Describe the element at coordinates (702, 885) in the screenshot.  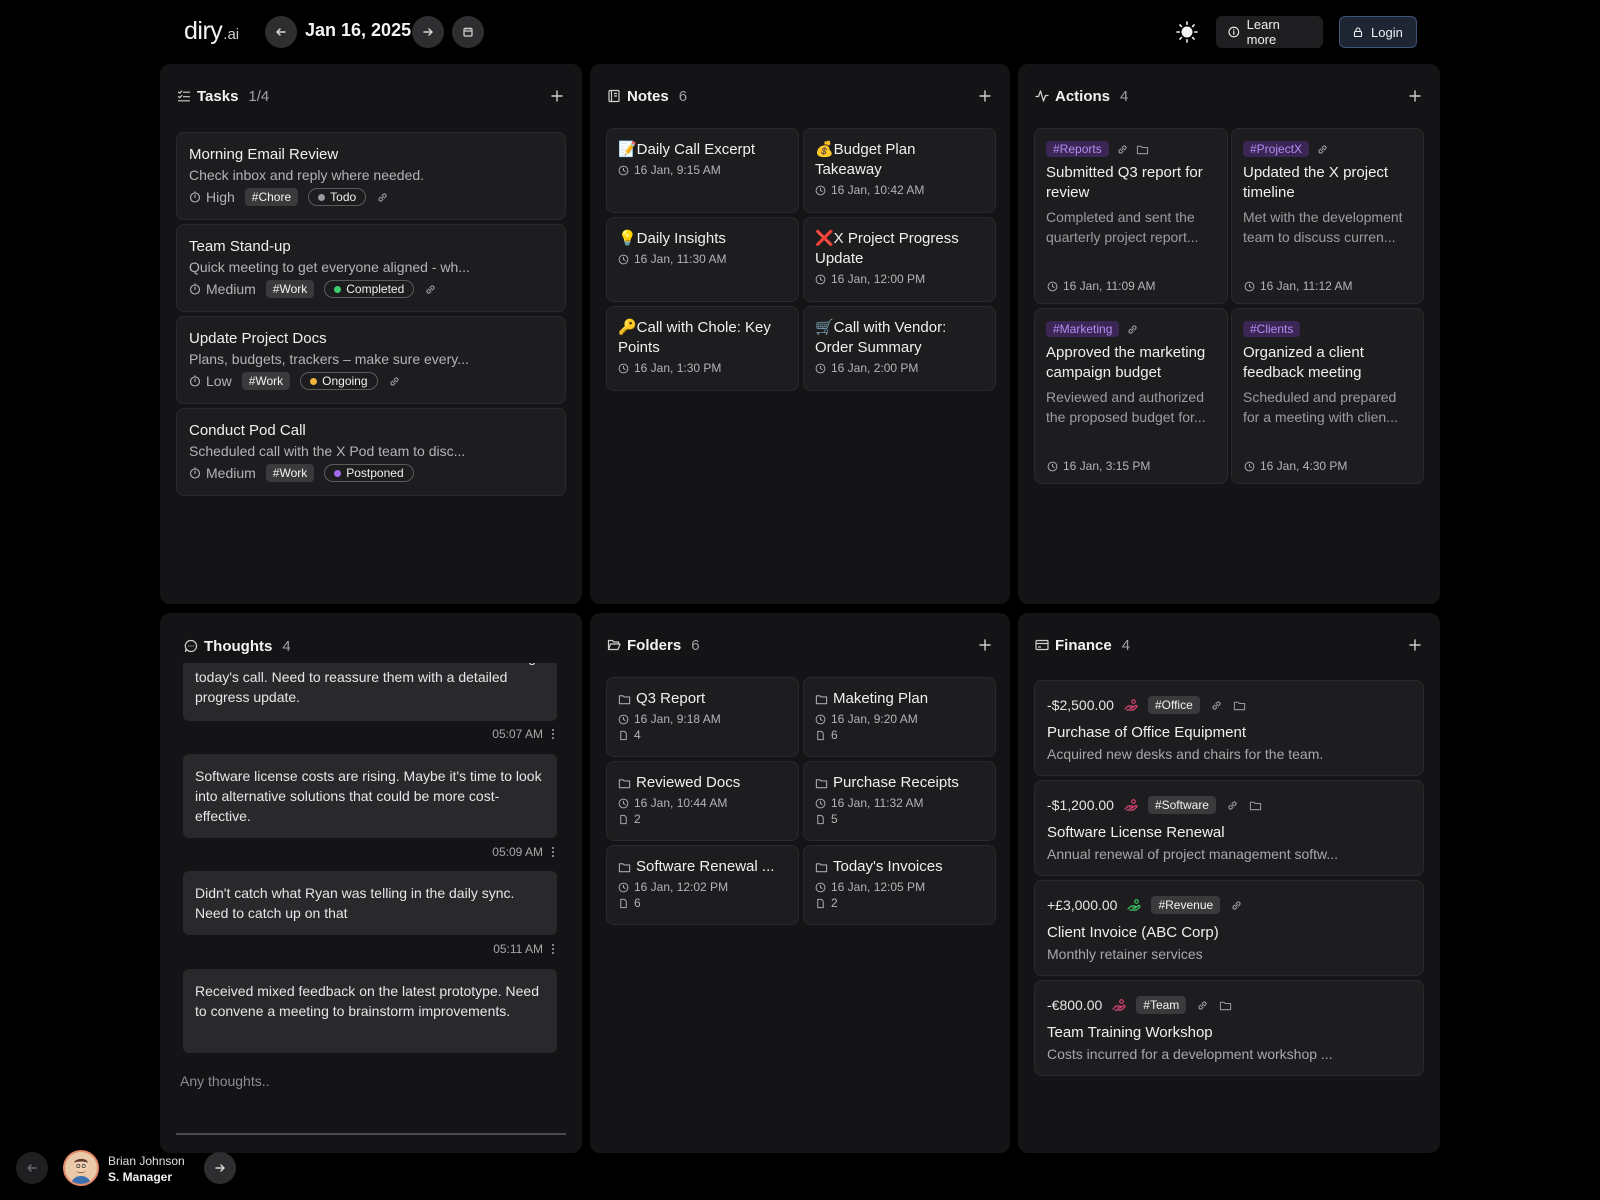
I see `folder-card: Software Renewal ... 16 Jan, 12:02 PM 6` at that location.